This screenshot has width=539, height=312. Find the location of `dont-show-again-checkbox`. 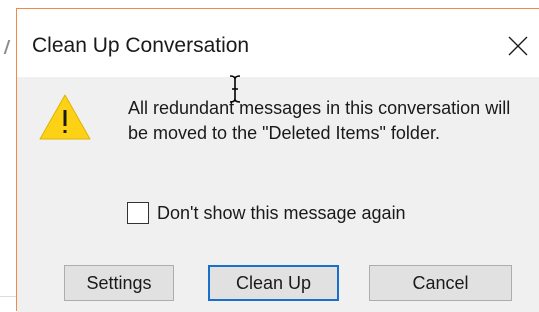

dont-show-again-checkbox is located at coordinates (138, 213).